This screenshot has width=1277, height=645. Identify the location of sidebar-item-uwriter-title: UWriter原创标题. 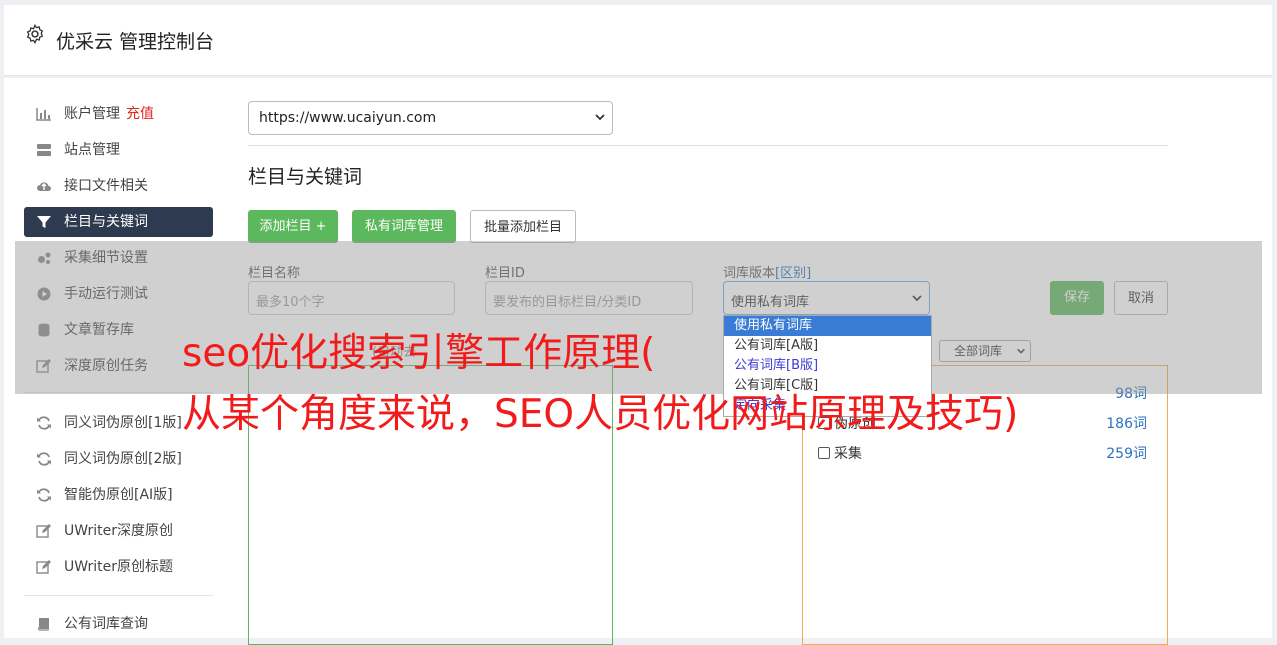
(118, 567).